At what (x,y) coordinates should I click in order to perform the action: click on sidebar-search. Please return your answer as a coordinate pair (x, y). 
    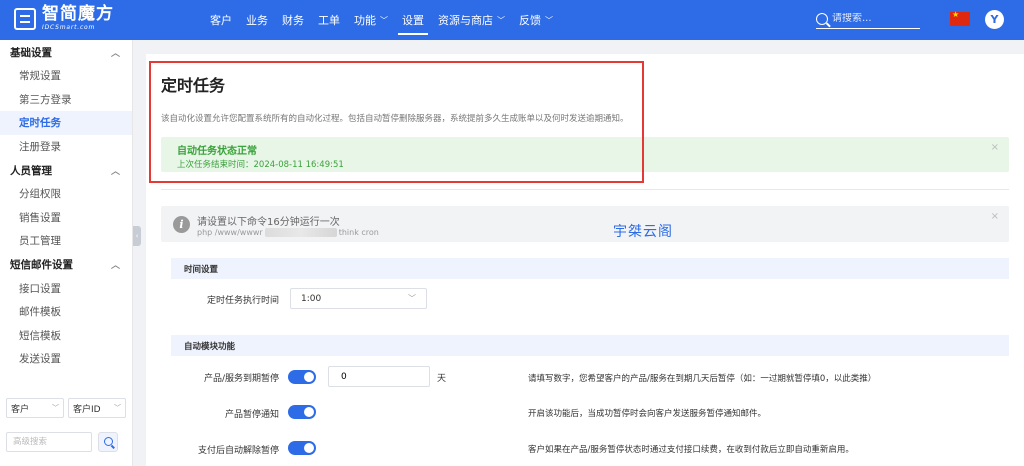
    Looking at the image, I should click on (66, 442).